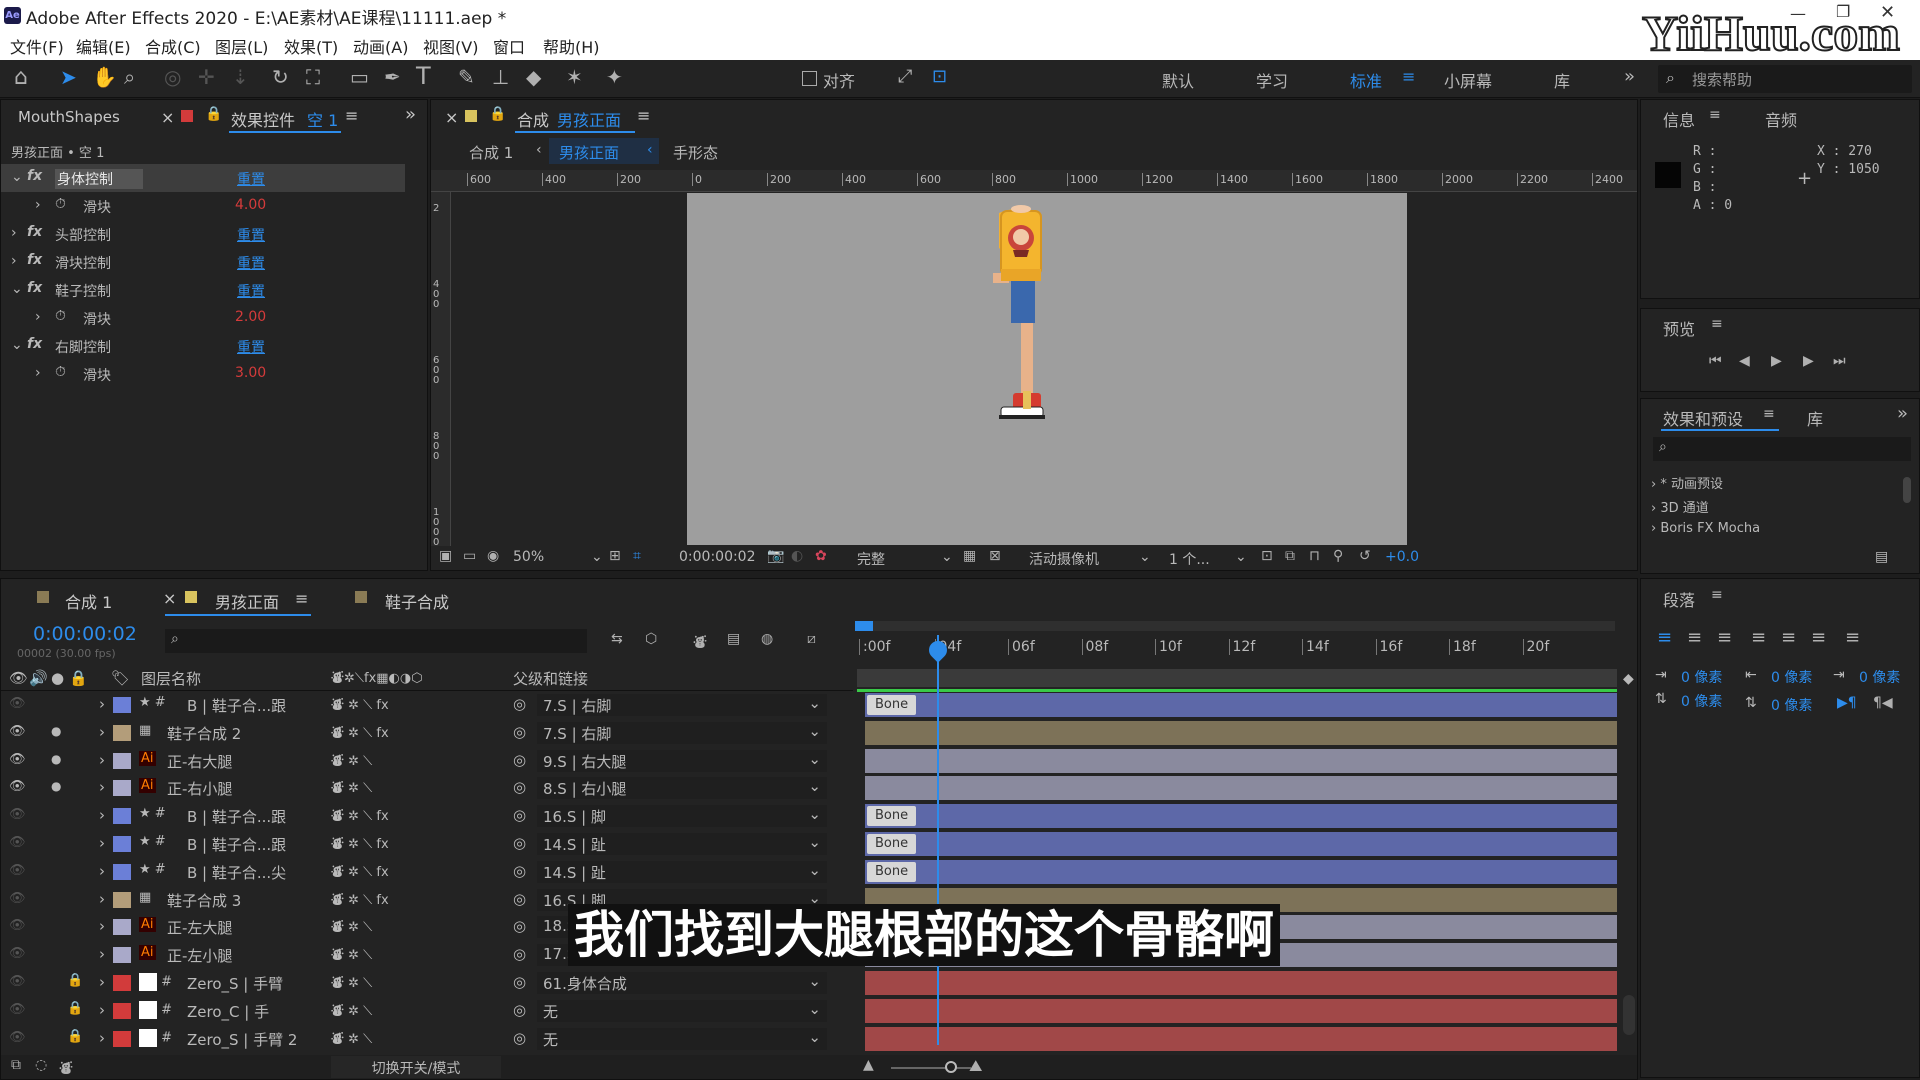 This screenshot has width=1920, height=1080. What do you see at coordinates (1267, 556) in the screenshot?
I see `grid-guides-icon: ⊡` at bounding box center [1267, 556].